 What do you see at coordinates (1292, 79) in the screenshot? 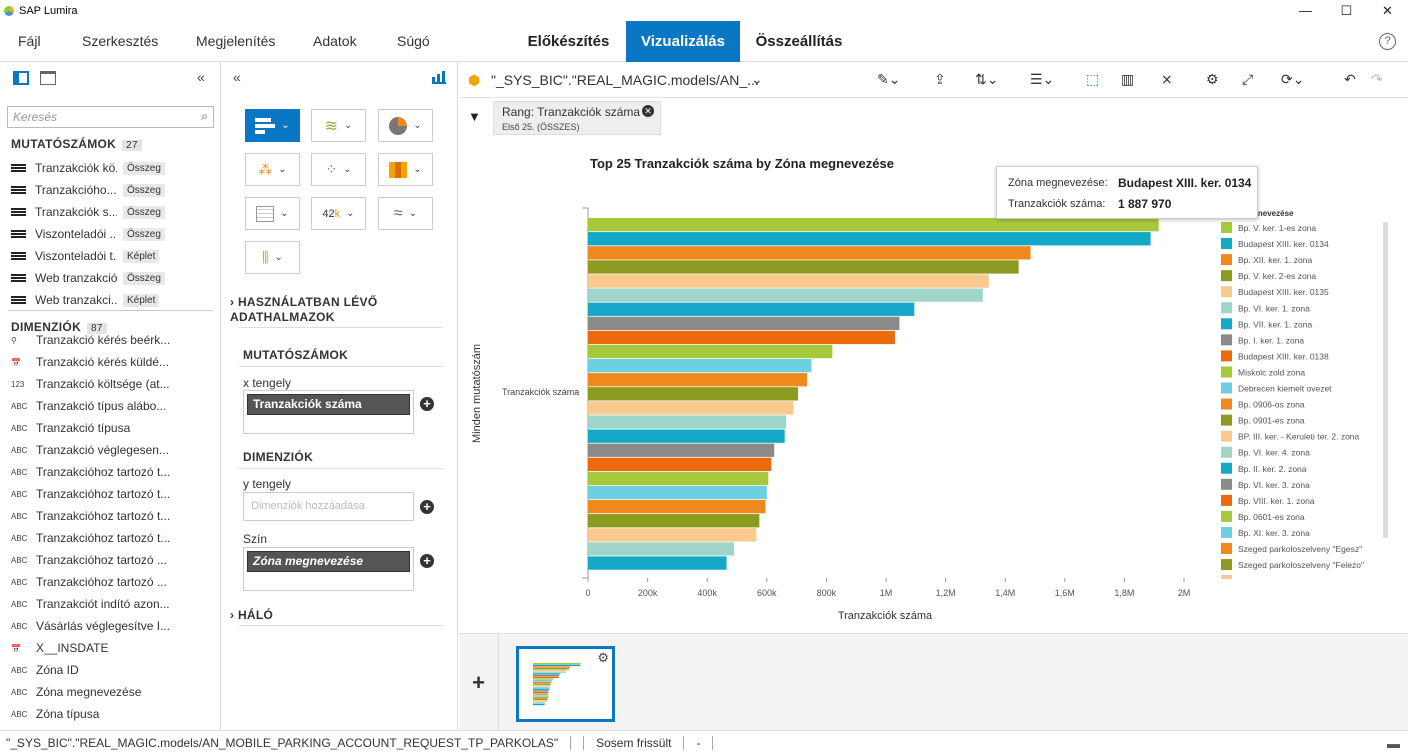
I see `refresh-icon: ⟳⌄` at bounding box center [1292, 79].